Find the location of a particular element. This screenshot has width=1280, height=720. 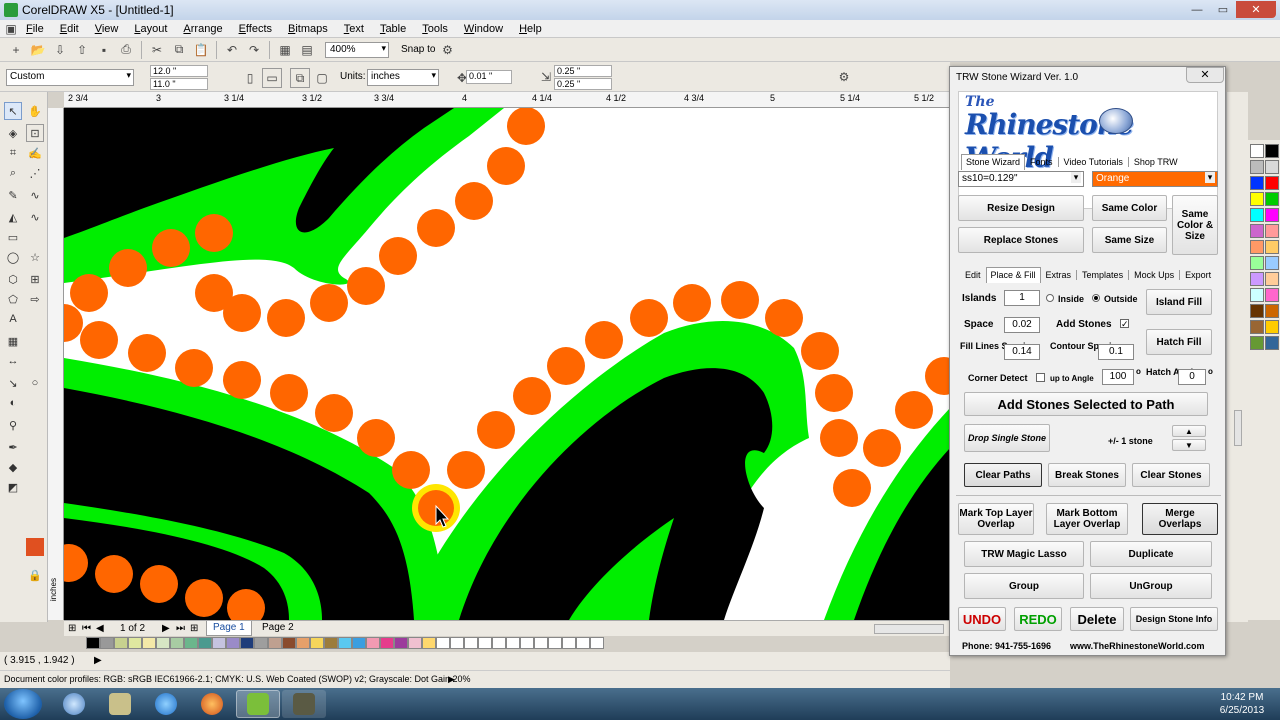

text-tool-icon: A is located at coordinates (13, 319).